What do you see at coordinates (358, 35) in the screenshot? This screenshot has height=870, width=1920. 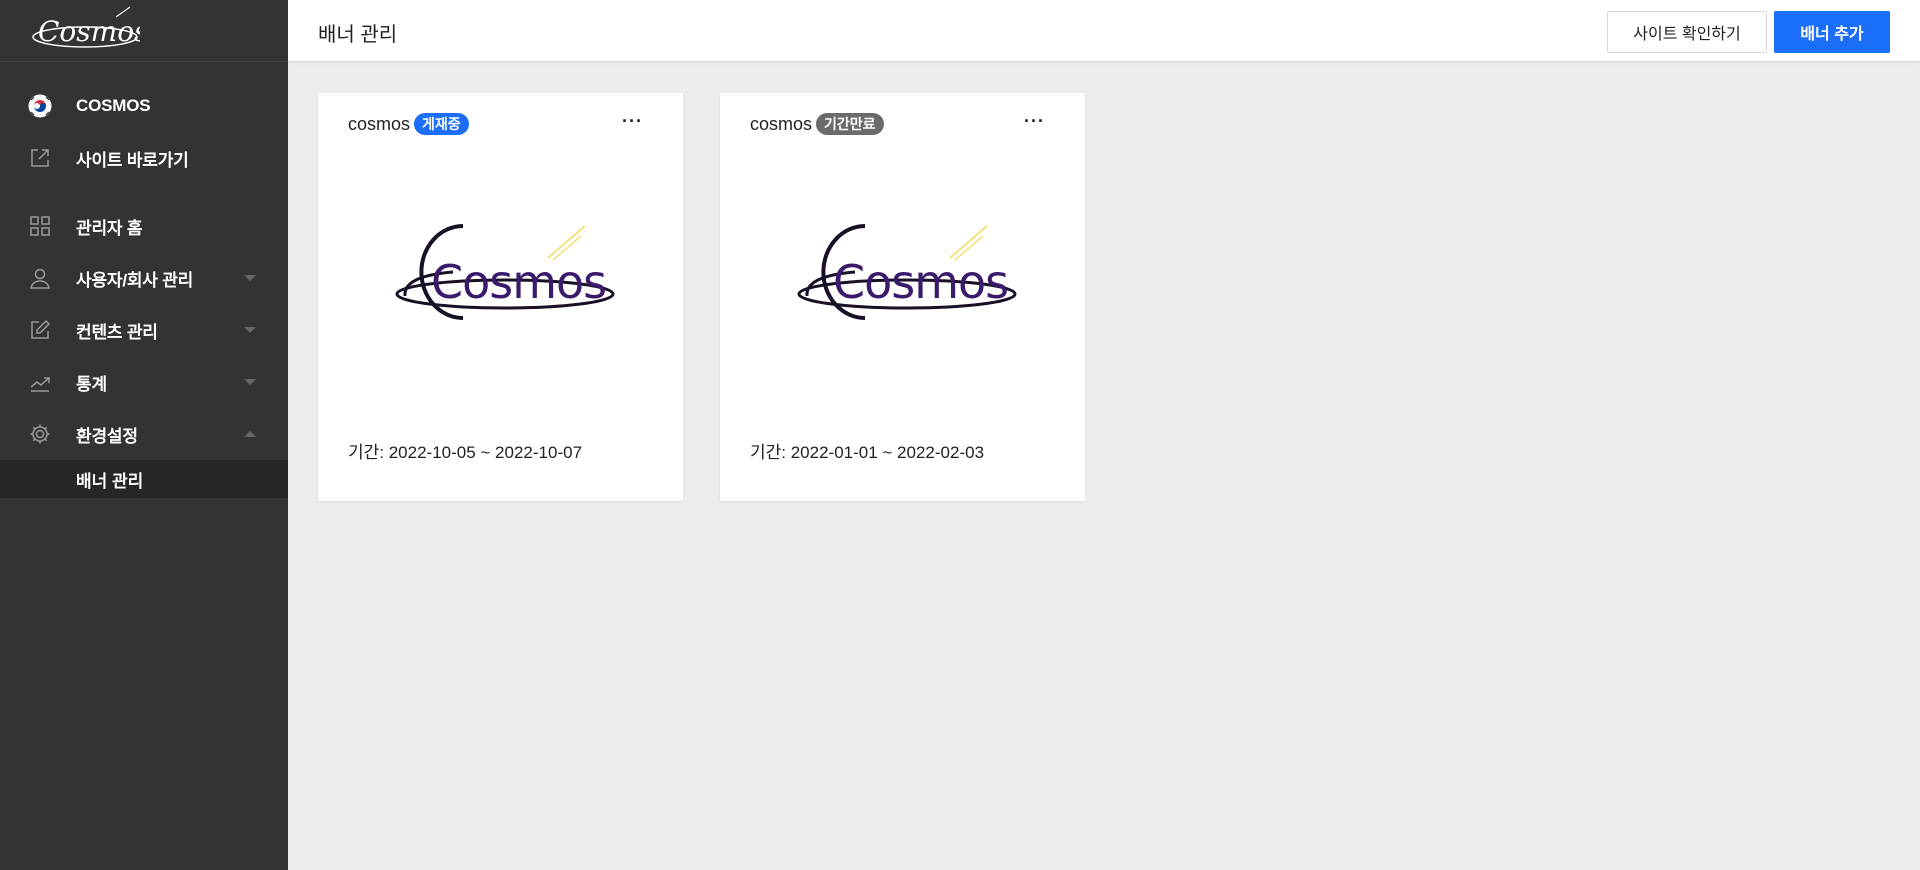 I see `page-title: 배너 관리` at bounding box center [358, 35].